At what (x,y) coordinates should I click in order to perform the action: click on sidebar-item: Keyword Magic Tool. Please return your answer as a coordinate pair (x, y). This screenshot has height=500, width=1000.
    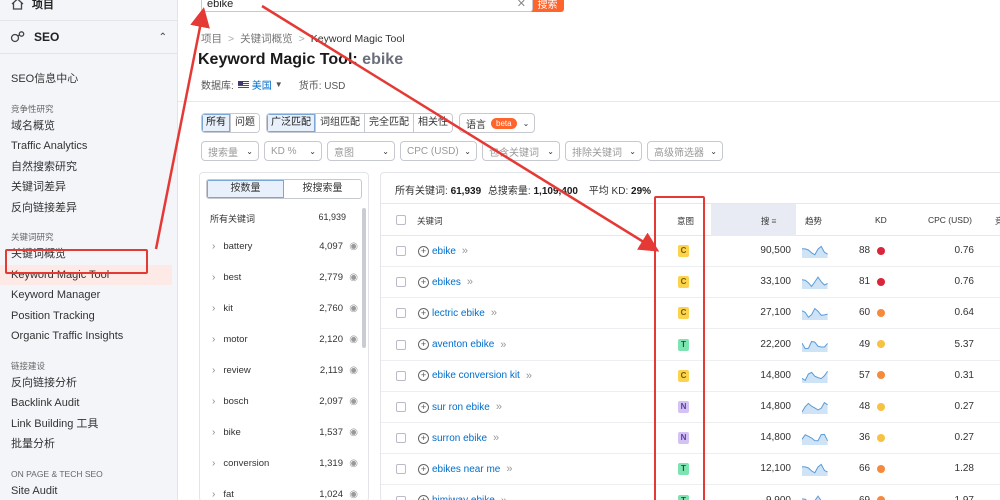
    Looking at the image, I should click on (86, 274).